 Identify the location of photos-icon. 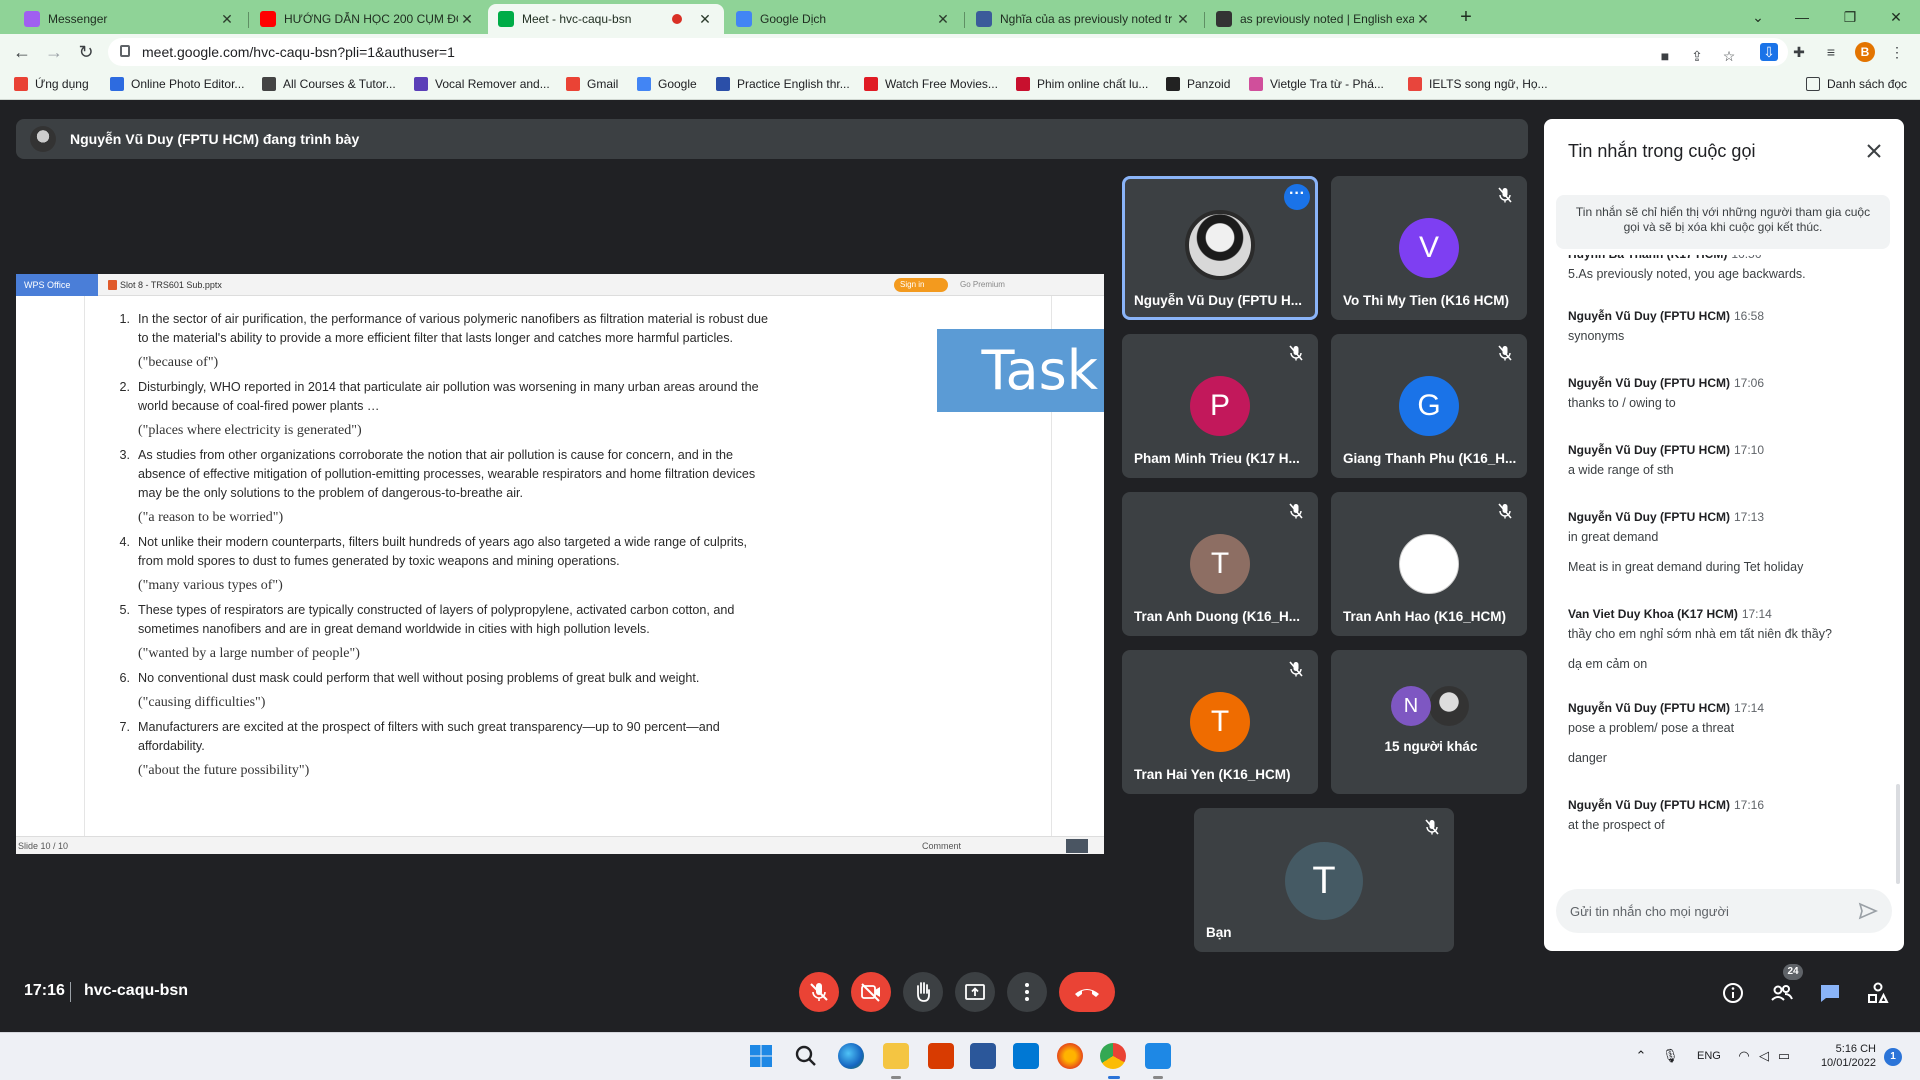
(1158, 1056).